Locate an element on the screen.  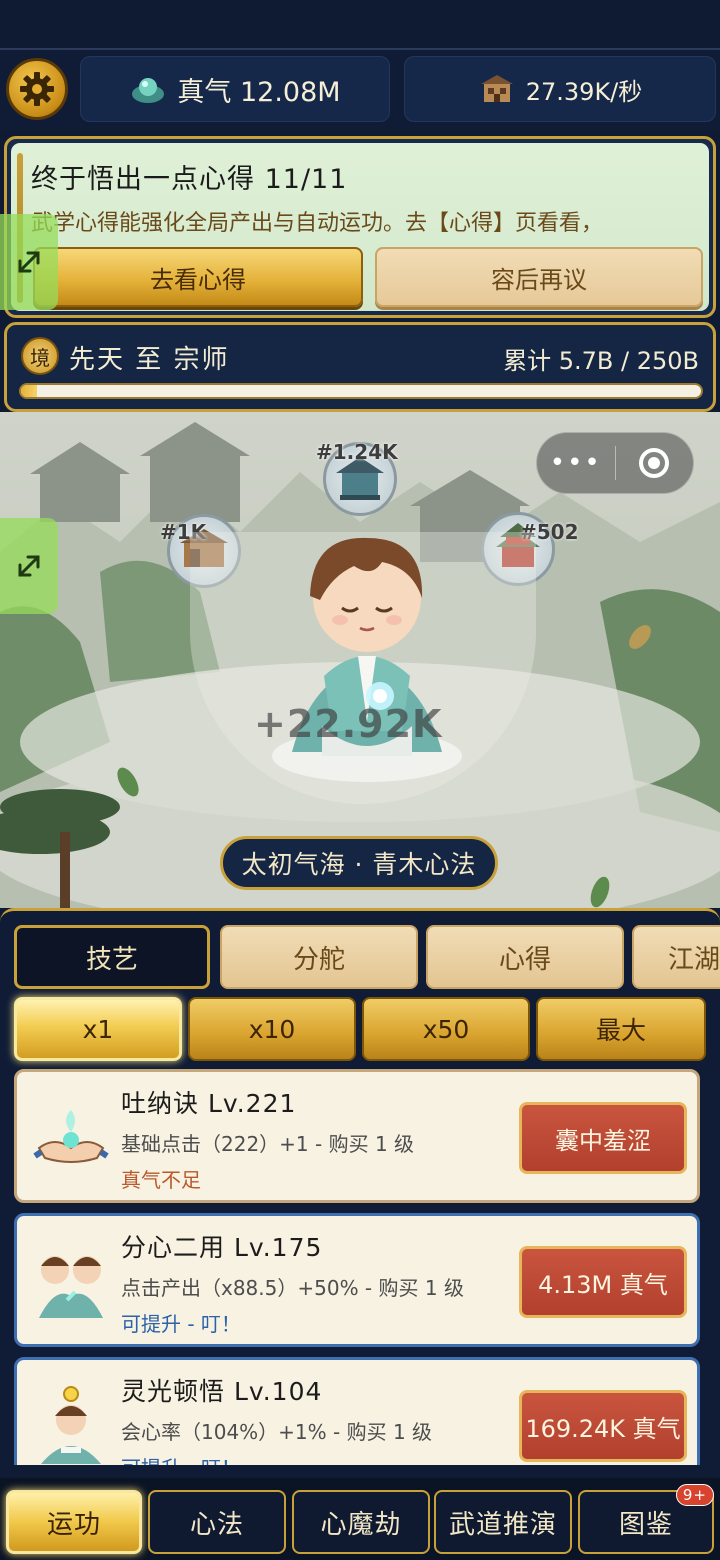
nav-martial-deduction: 武道推演 is located at coordinates (503, 1522).